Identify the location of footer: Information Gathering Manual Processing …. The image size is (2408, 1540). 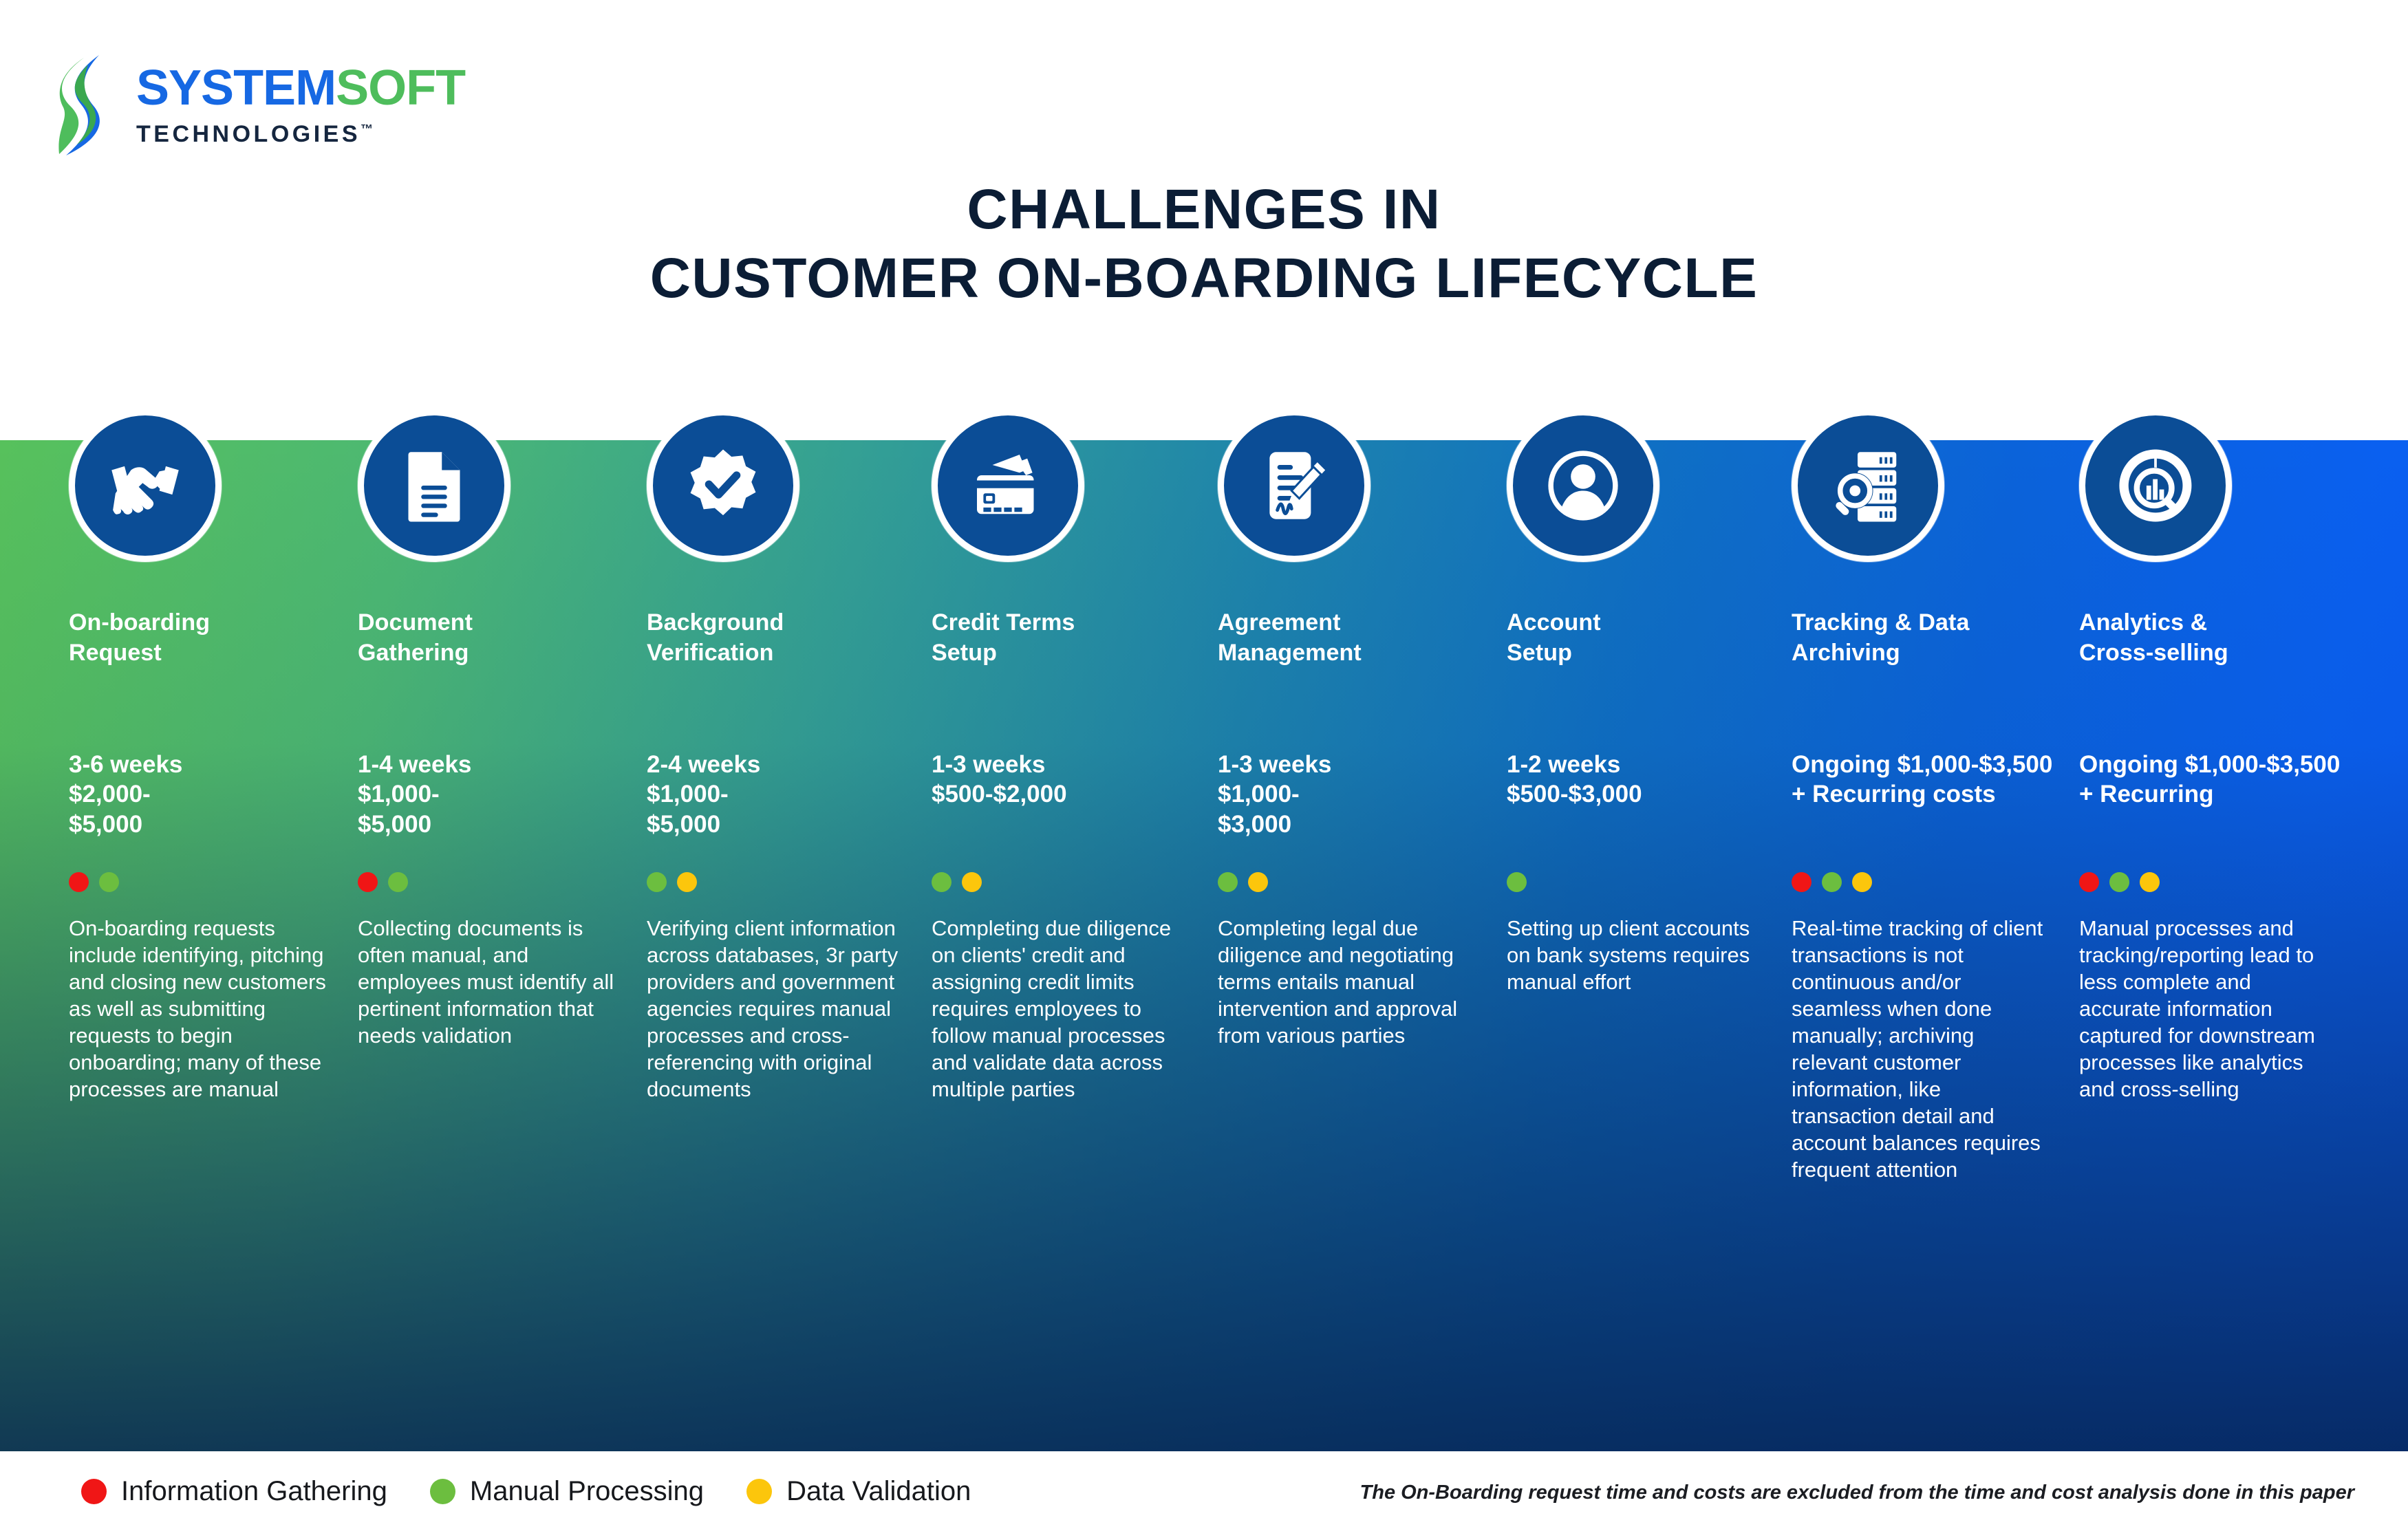
(1204, 1495).